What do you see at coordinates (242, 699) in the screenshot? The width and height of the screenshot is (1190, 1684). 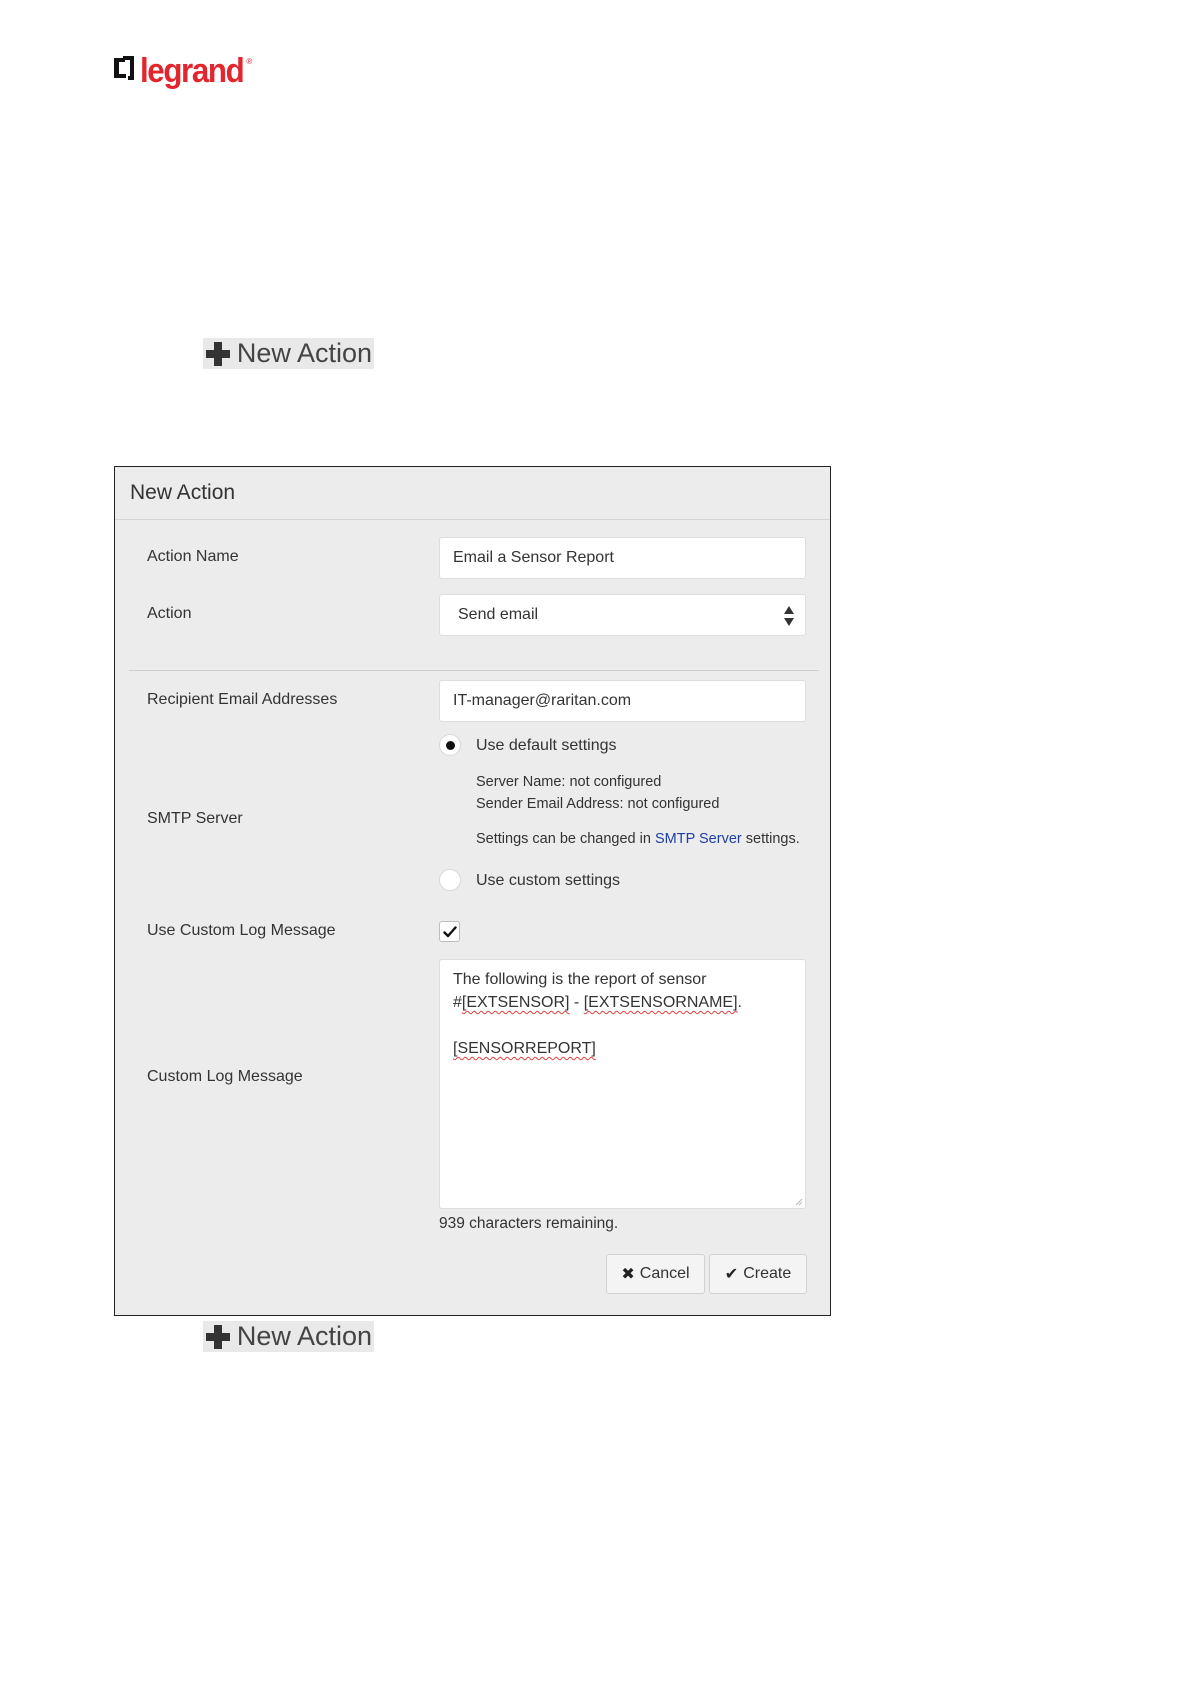 I see `recipient-email-label: Recipient Email Addresses` at bounding box center [242, 699].